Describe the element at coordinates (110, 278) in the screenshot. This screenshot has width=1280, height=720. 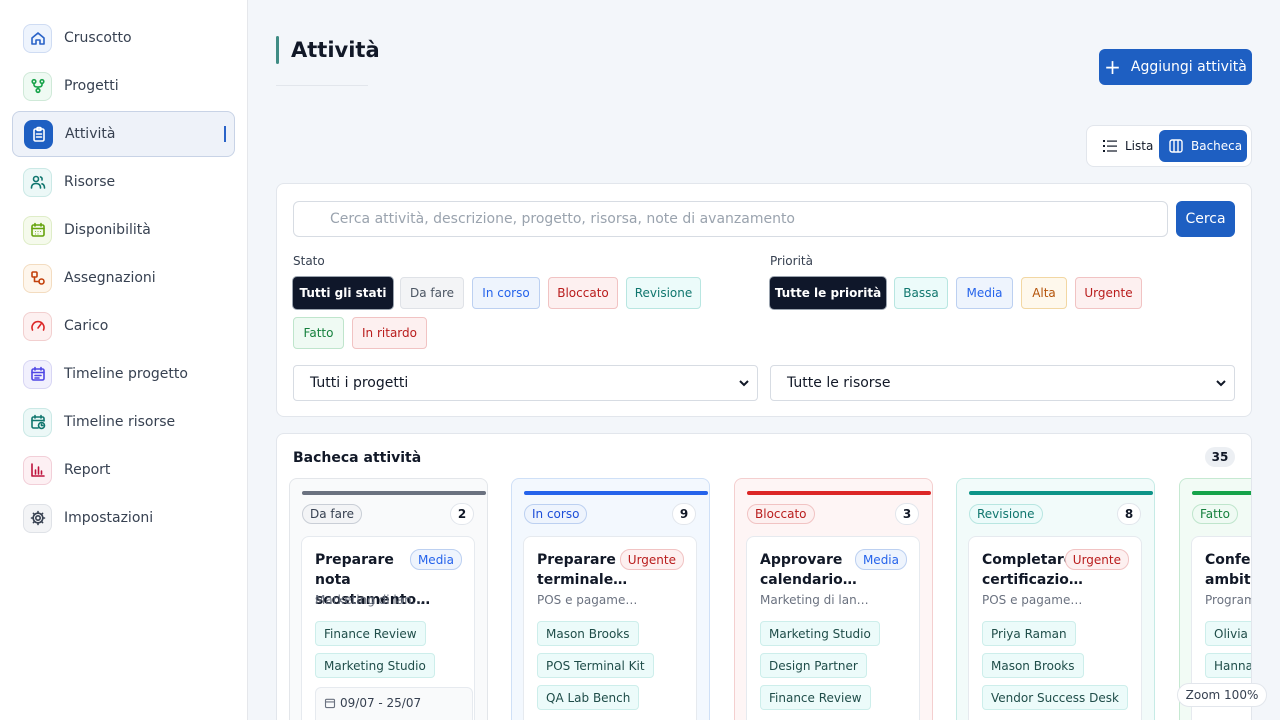
I see `sidebar-item-label: Assegnazioni` at that location.